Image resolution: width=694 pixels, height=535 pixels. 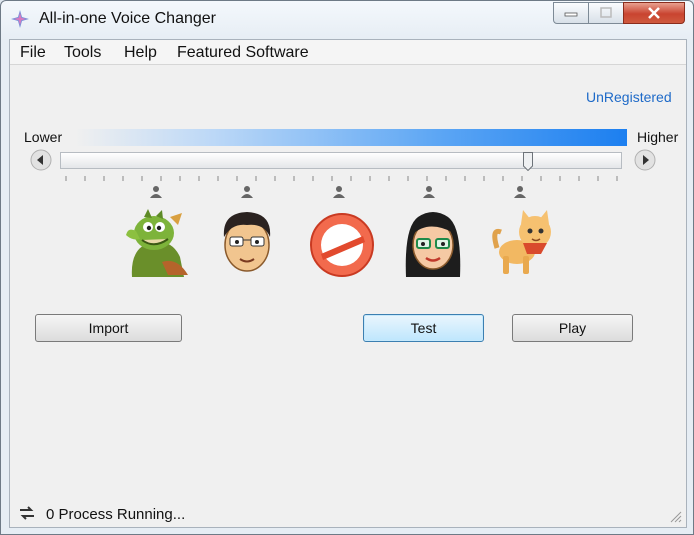 What do you see at coordinates (82, 53) in the screenshot?
I see `menu-tools: Tools` at bounding box center [82, 53].